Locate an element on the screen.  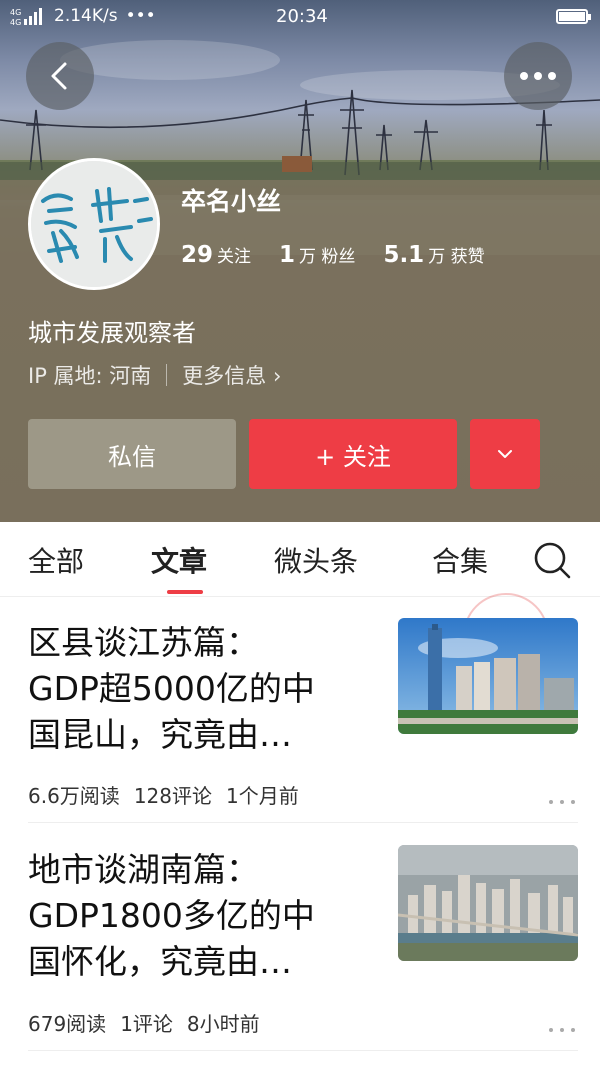
battery-icon is located at coordinates (573, 16).